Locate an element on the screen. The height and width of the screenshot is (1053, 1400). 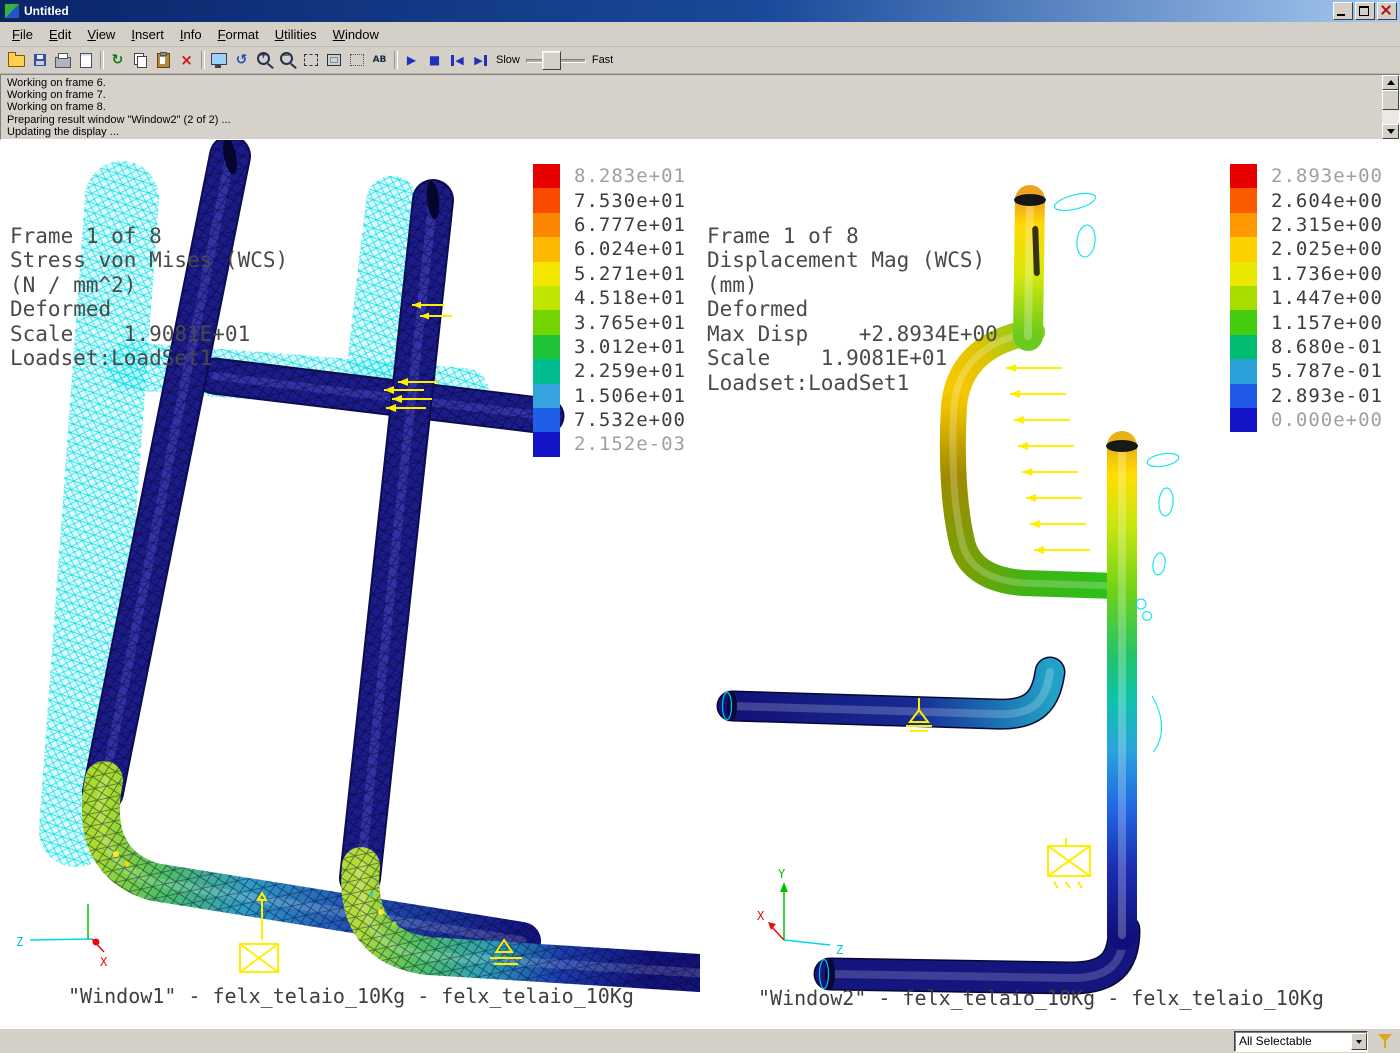
print-preview-button is located at coordinates (85, 60).